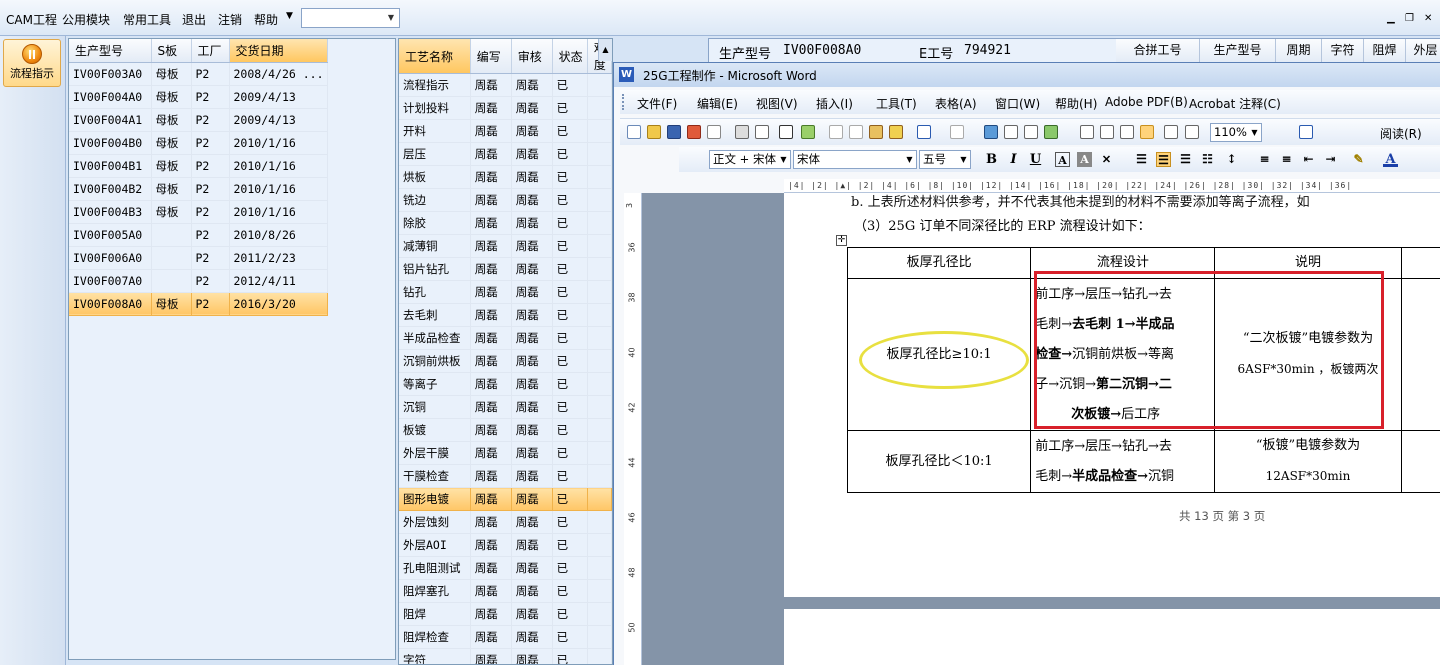 The height and width of the screenshot is (665, 1440). I want to click on table-row: 开料 周磊 周磊已, so click(505, 131).